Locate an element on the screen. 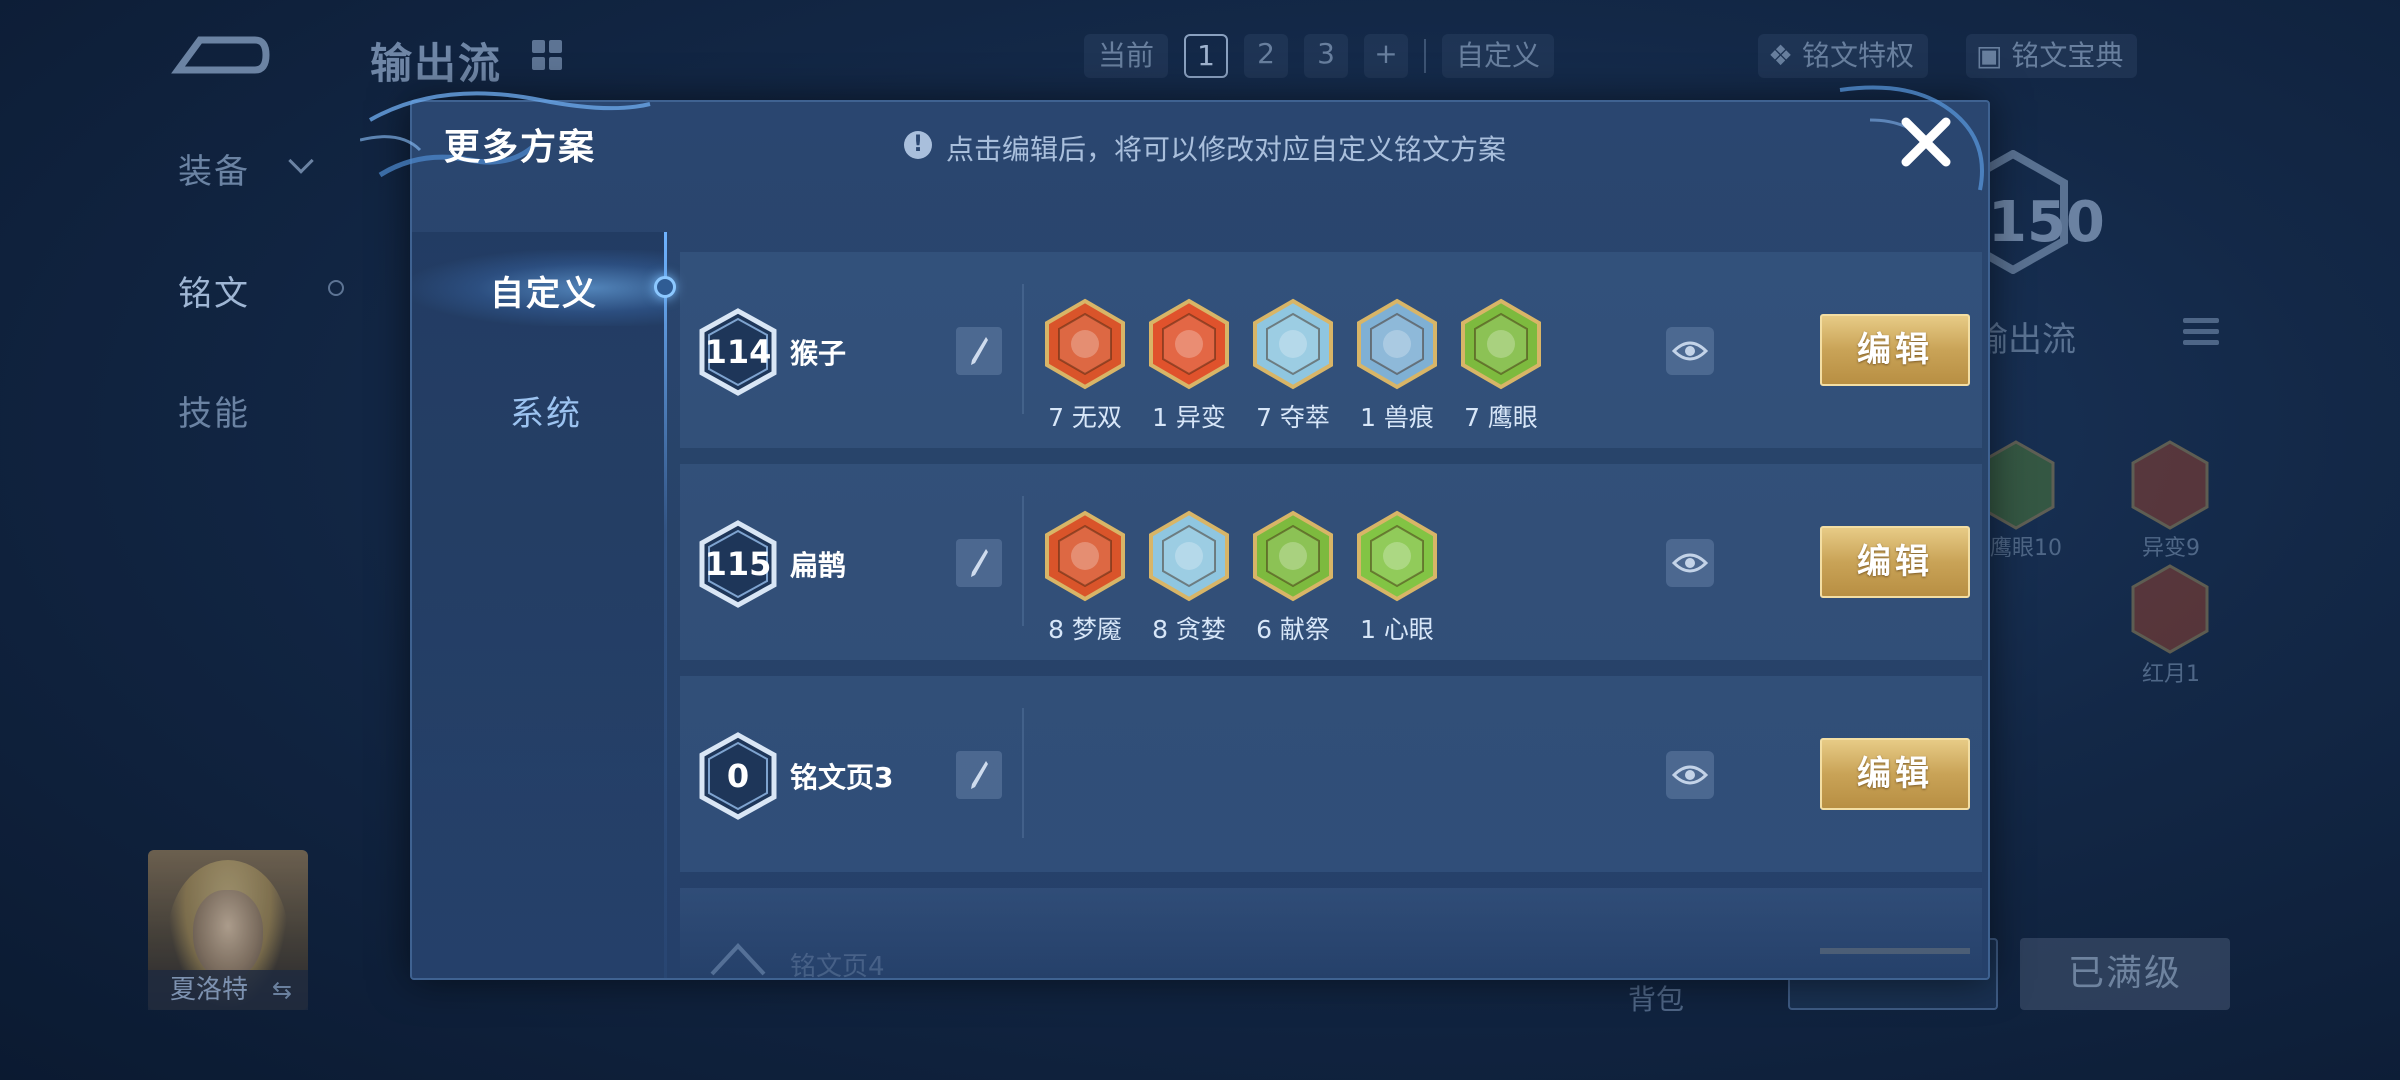 The height and width of the screenshot is (1080, 2400). privilege-icon: ❖ is located at coordinates (1785, 55).